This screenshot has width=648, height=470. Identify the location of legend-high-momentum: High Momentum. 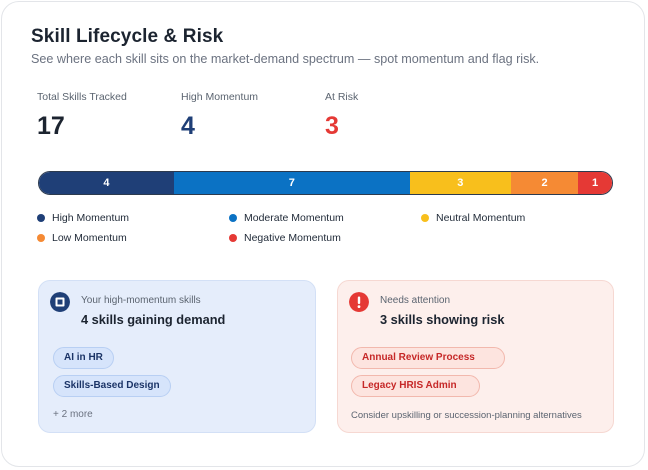
(83, 218).